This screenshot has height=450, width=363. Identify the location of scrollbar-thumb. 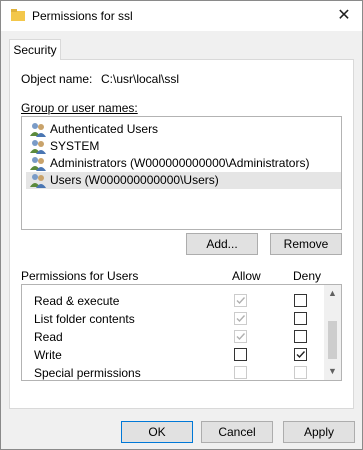
(332, 340).